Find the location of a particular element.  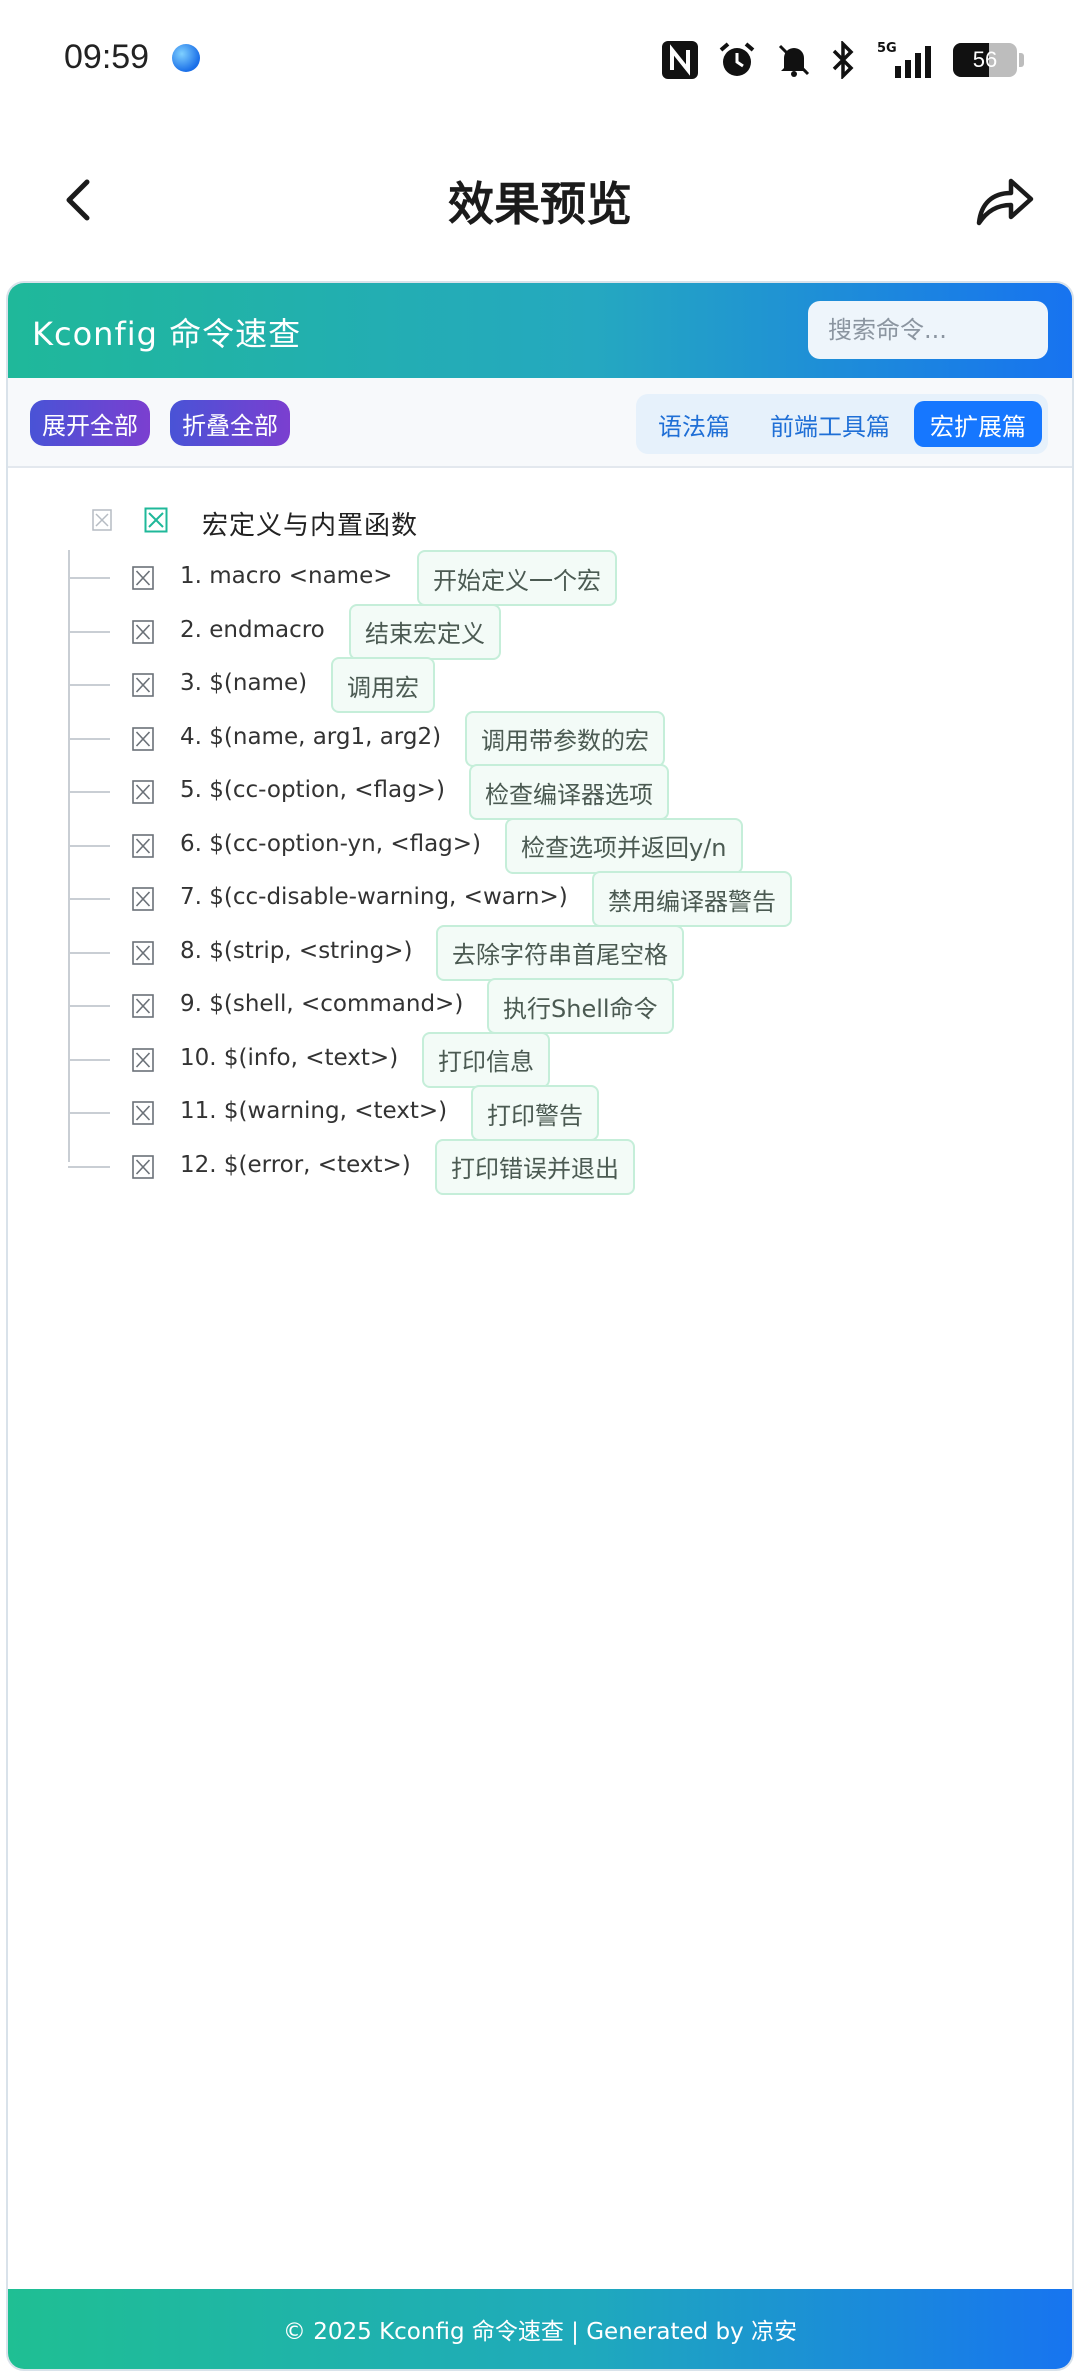

tree-item: 4. $(name, arg1, arg2) 调用带参数的宏 is located at coordinates (540, 738).